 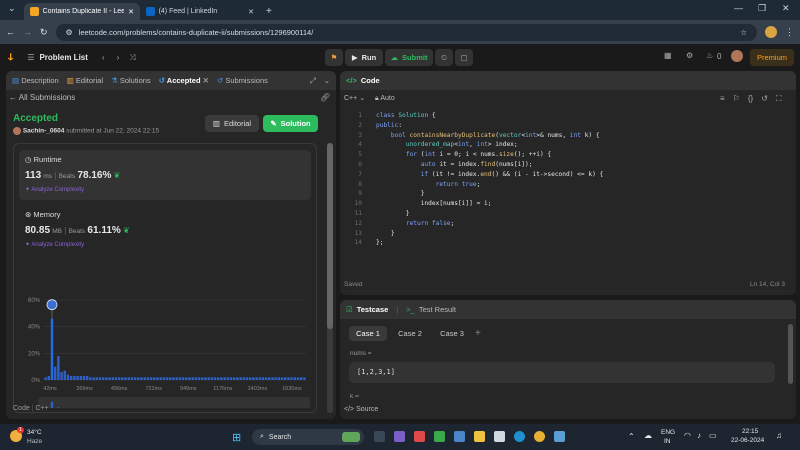 What do you see at coordinates (689, 55) in the screenshot?
I see `settings-gear-icon: ⚙` at bounding box center [689, 55].